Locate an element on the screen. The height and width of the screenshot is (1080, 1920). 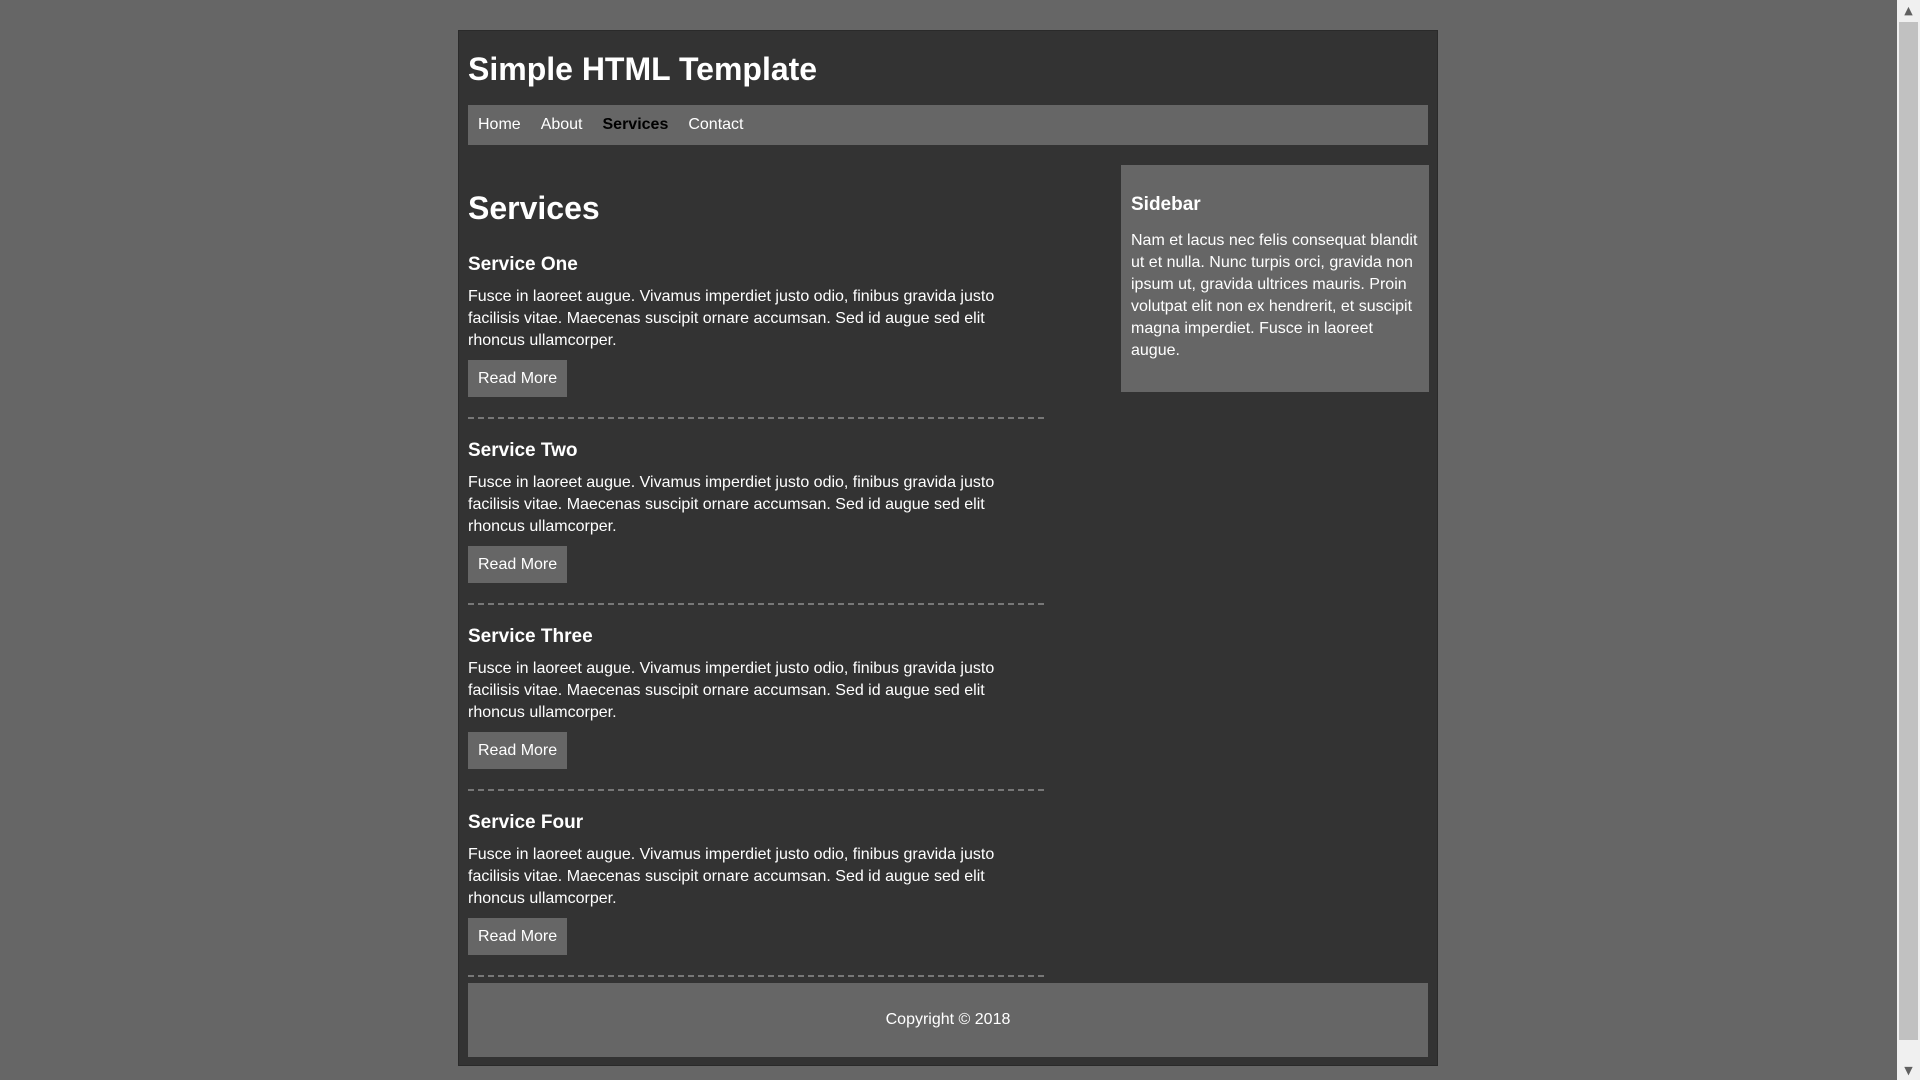
vertical-scrollbar: ▲ ▼ is located at coordinates (1908, 540).